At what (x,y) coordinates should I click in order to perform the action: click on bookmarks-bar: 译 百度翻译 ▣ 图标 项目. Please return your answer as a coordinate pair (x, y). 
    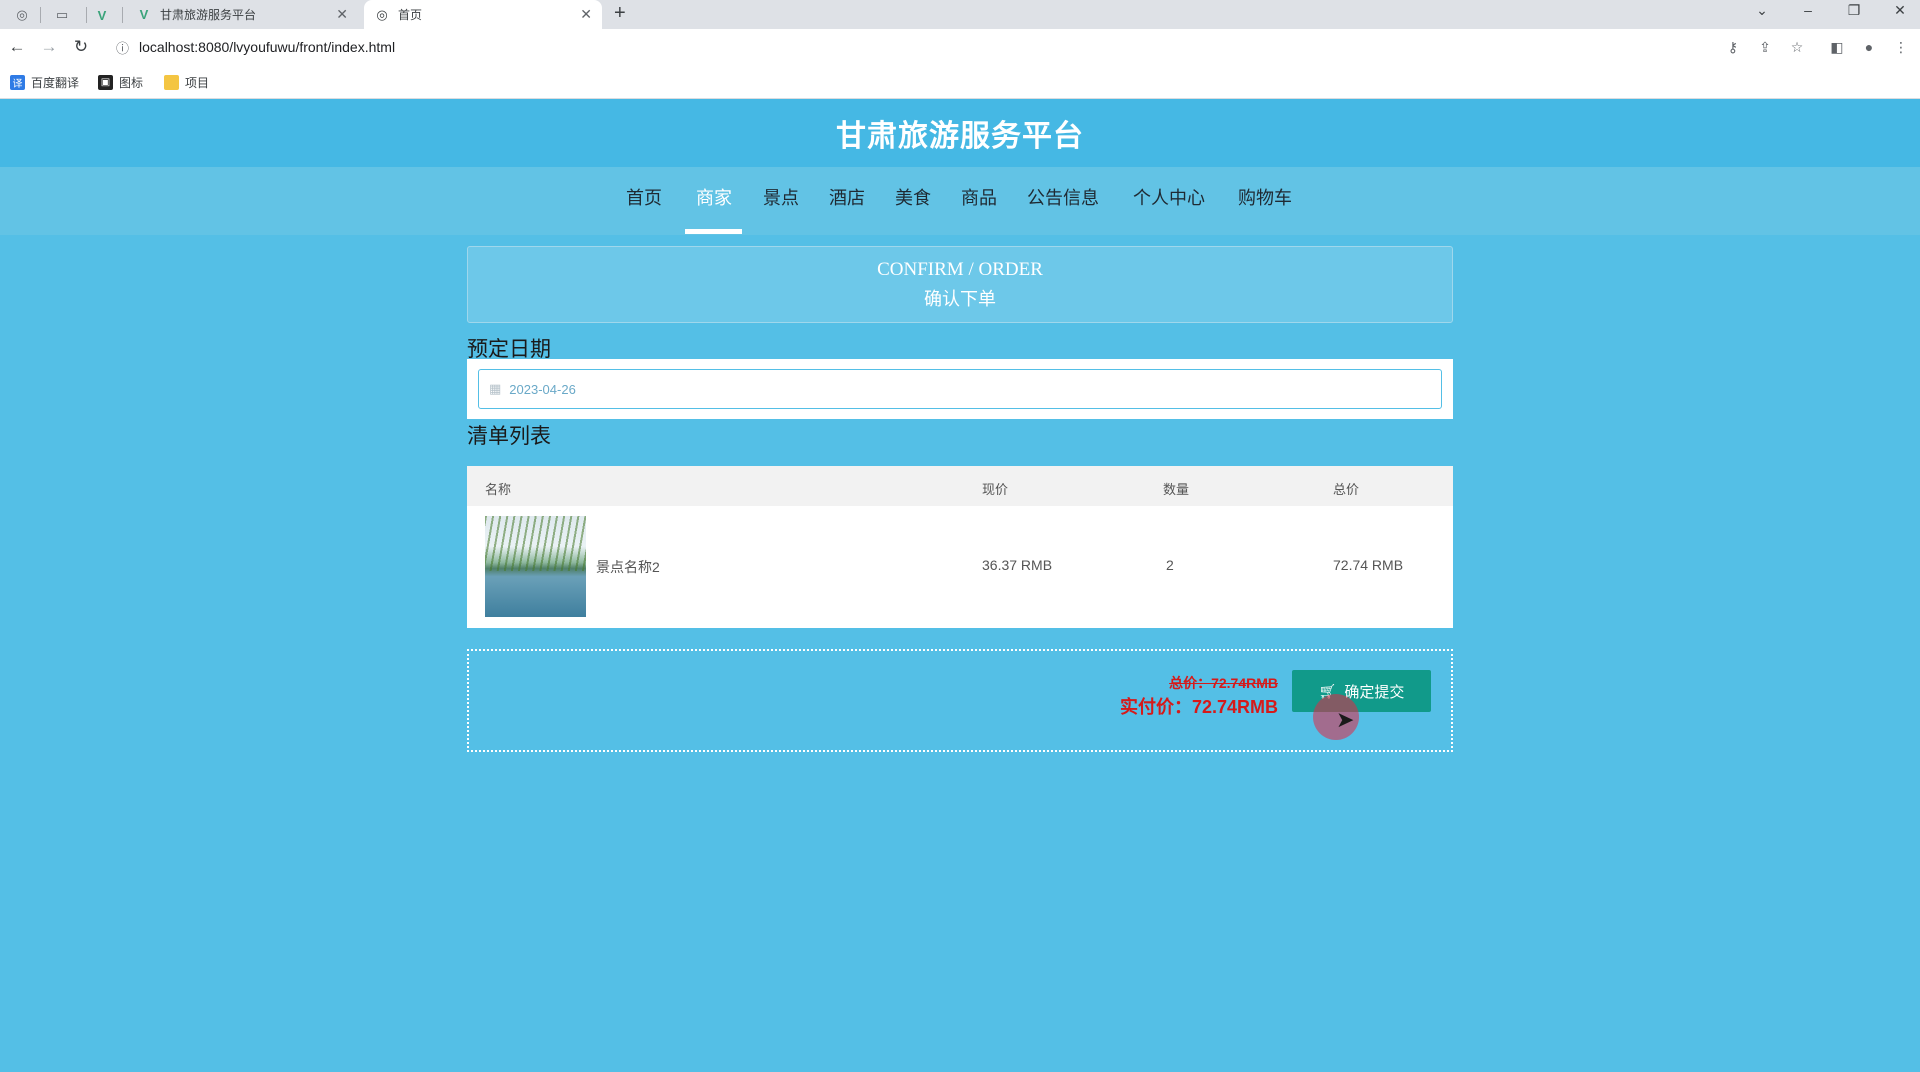
    Looking at the image, I should click on (960, 82).